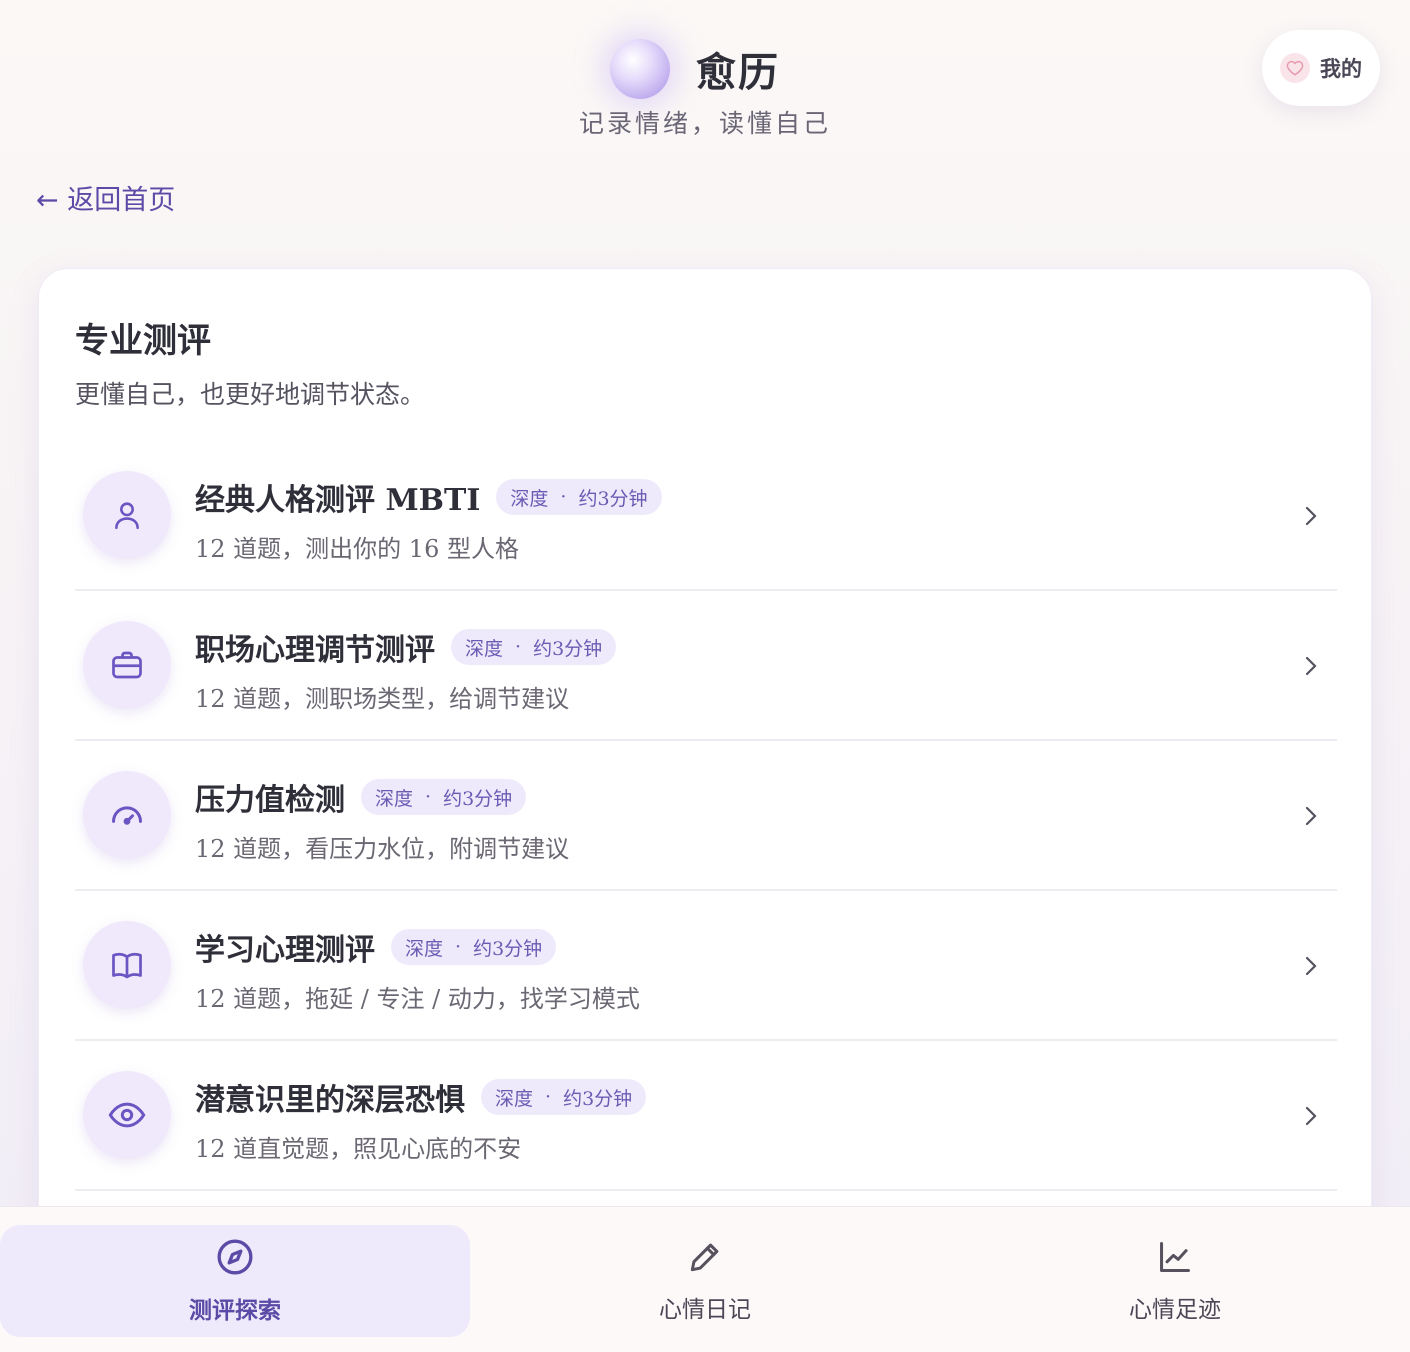 The height and width of the screenshot is (1352, 1410). What do you see at coordinates (640, 69) in the screenshot?
I see `brand-orb-logo` at bounding box center [640, 69].